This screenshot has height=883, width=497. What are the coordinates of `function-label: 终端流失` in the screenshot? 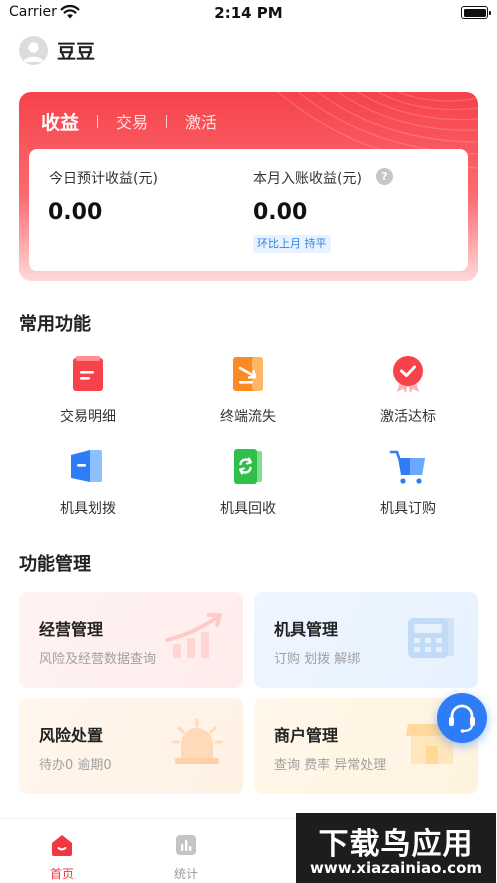 It's located at (248, 417).